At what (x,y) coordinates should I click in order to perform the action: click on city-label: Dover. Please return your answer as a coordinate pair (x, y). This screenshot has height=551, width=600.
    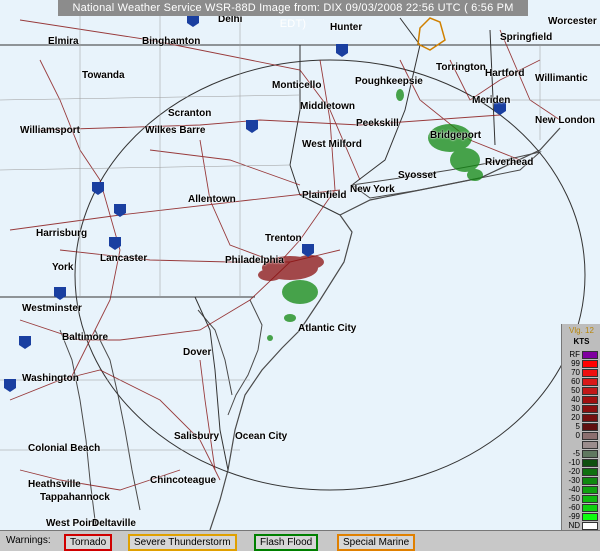
    Looking at the image, I should click on (197, 352).